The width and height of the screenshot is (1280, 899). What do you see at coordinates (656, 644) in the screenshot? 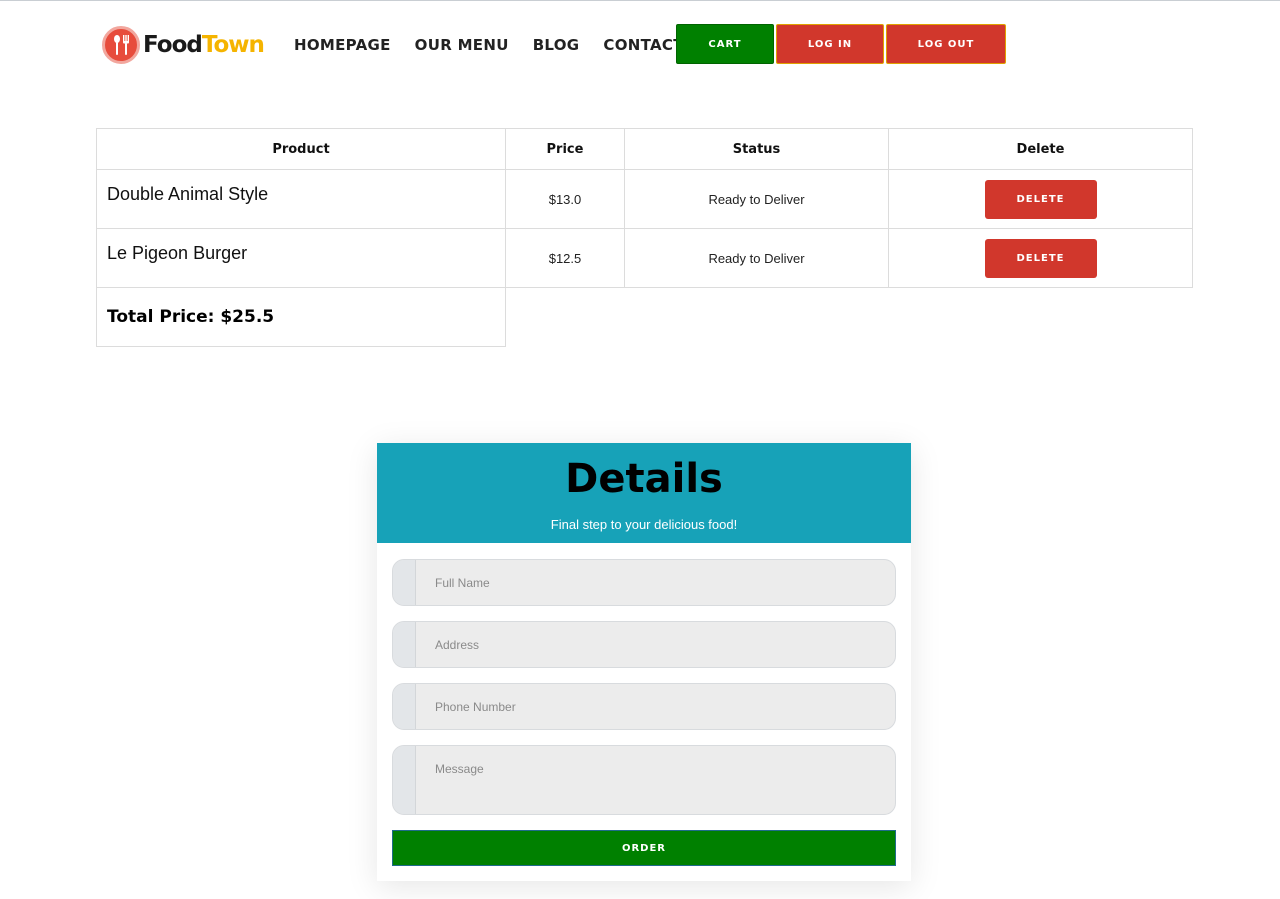
I see `address-input` at bounding box center [656, 644].